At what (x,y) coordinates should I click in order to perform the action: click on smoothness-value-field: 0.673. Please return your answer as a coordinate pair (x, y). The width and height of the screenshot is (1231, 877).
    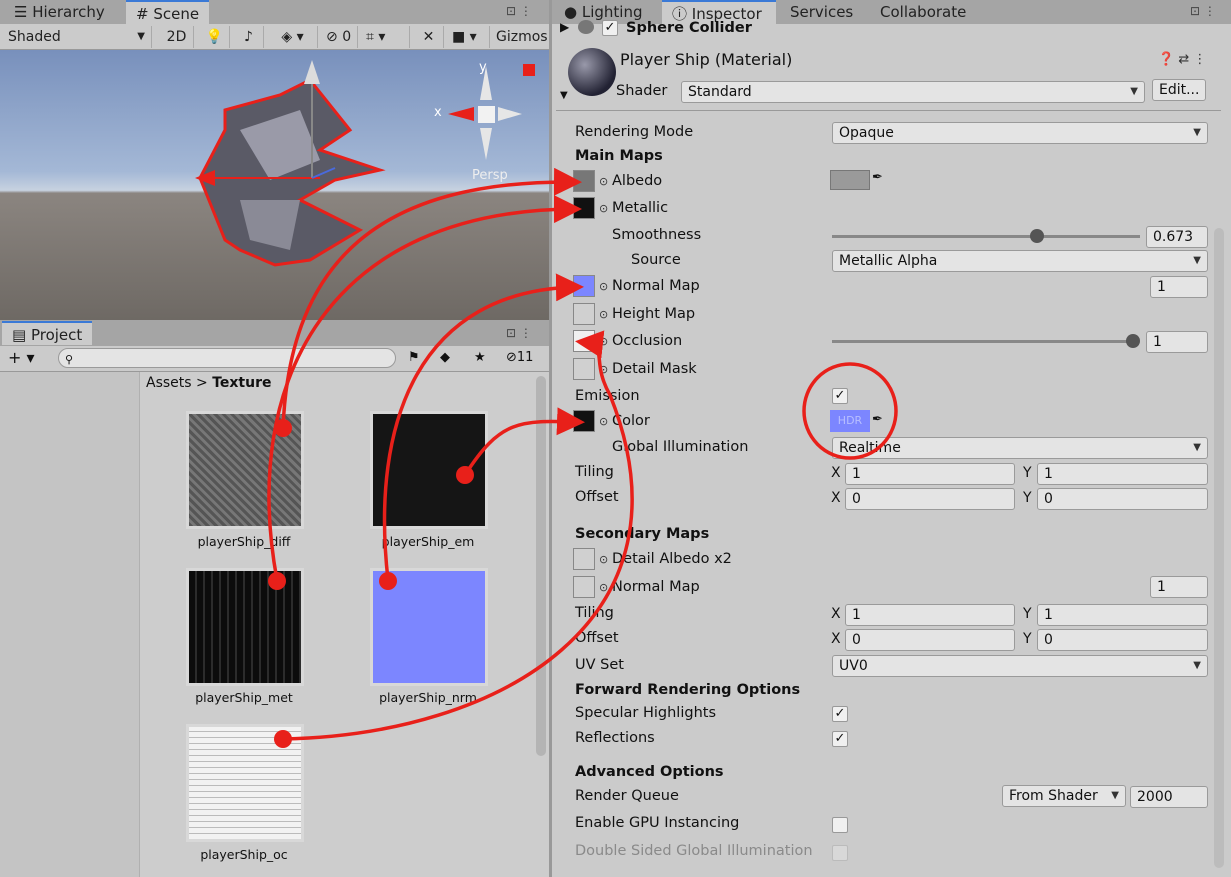
    Looking at the image, I should click on (1177, 237).